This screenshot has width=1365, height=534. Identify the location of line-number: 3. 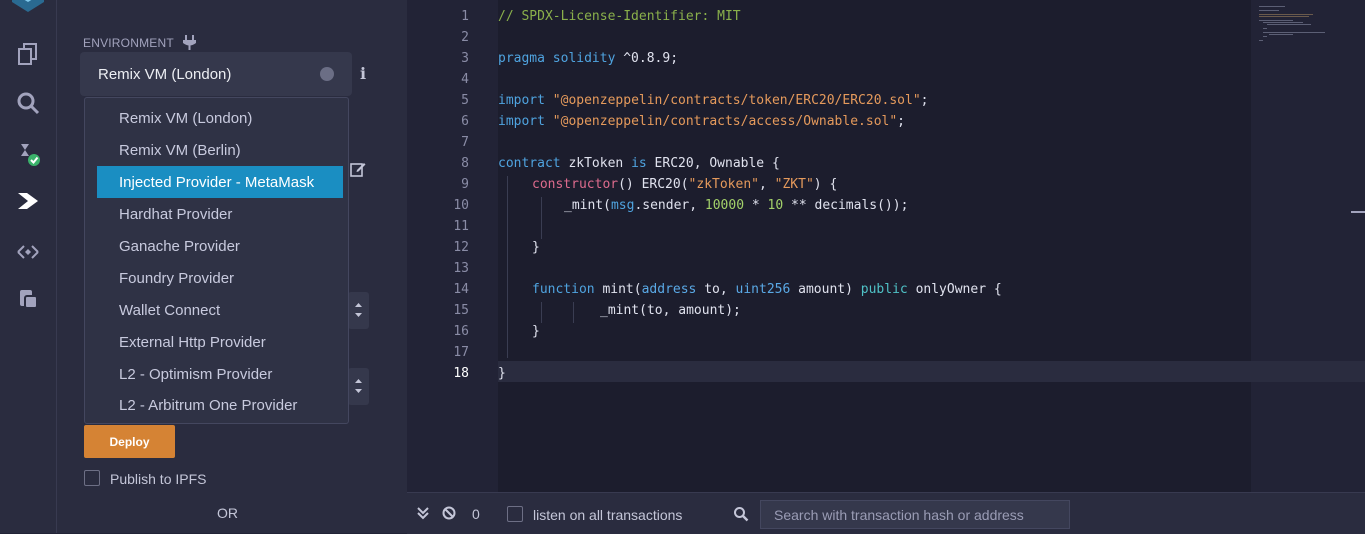
(465, 58).